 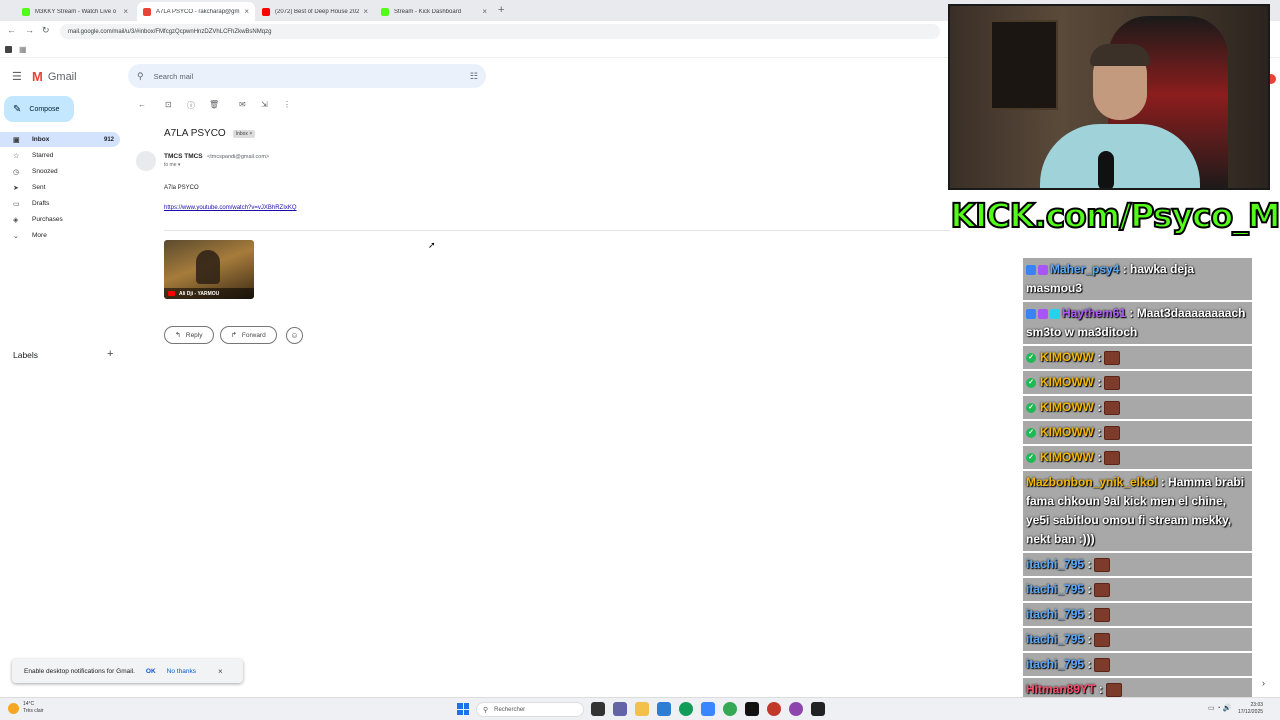 What do you see at coordinates (8, 49) in the screenshot?
I see `apps-icon` at bounding box center [8, 49].